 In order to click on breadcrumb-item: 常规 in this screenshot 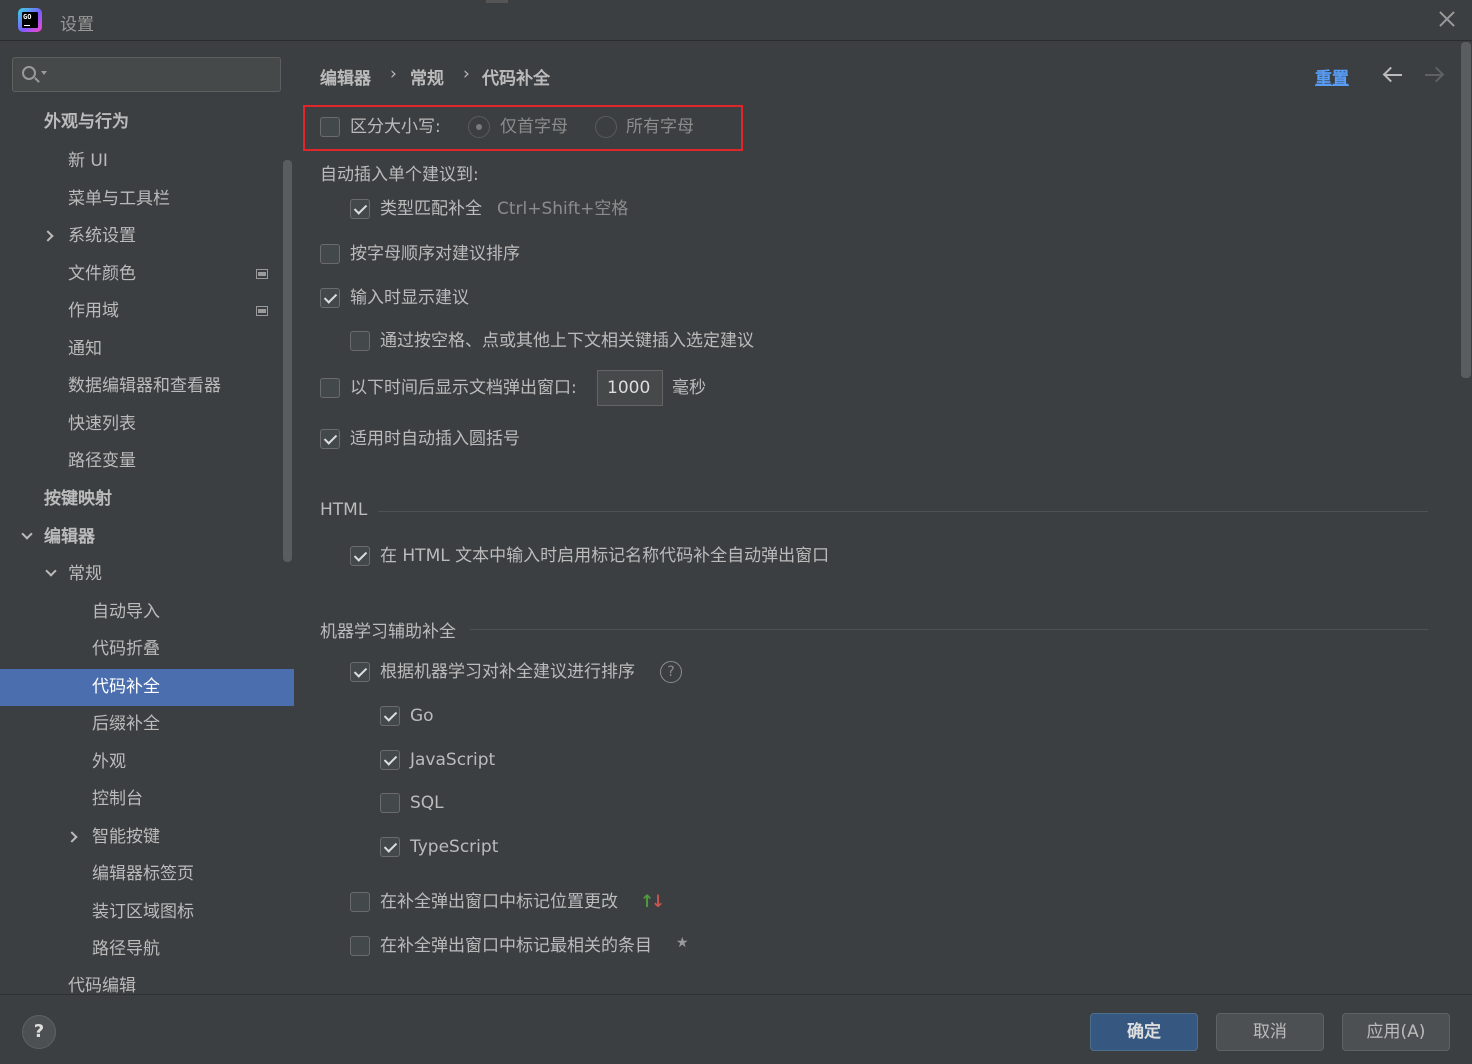, I will do `click(427, 76)`.